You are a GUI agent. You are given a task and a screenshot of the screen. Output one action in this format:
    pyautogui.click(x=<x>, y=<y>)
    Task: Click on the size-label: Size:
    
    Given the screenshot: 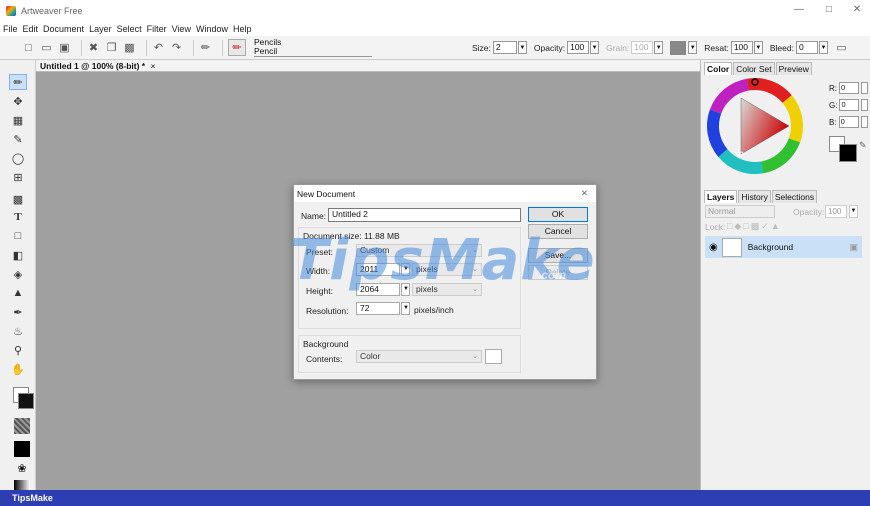 What is the action you would take?
    pyautogui.click(x=481, y=47)
    